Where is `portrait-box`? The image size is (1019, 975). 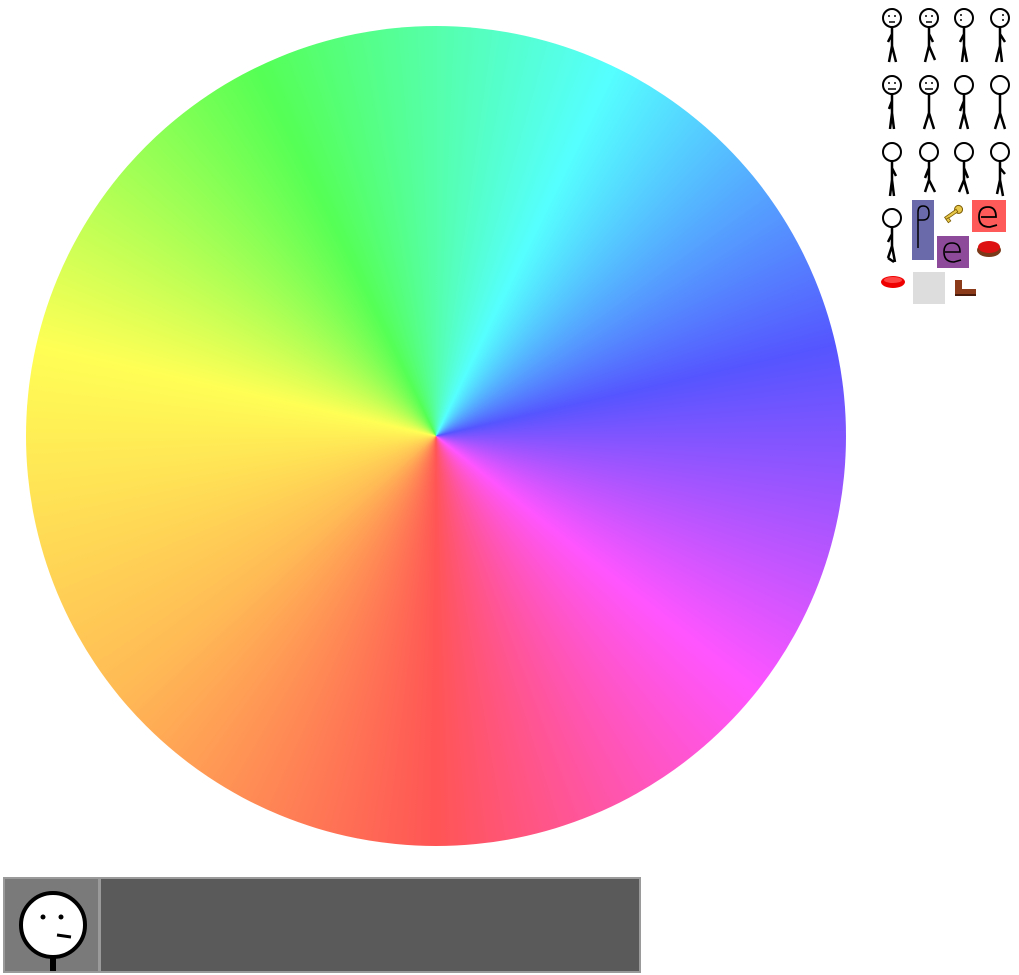 portrait-box is located at coordinates (53, 925).